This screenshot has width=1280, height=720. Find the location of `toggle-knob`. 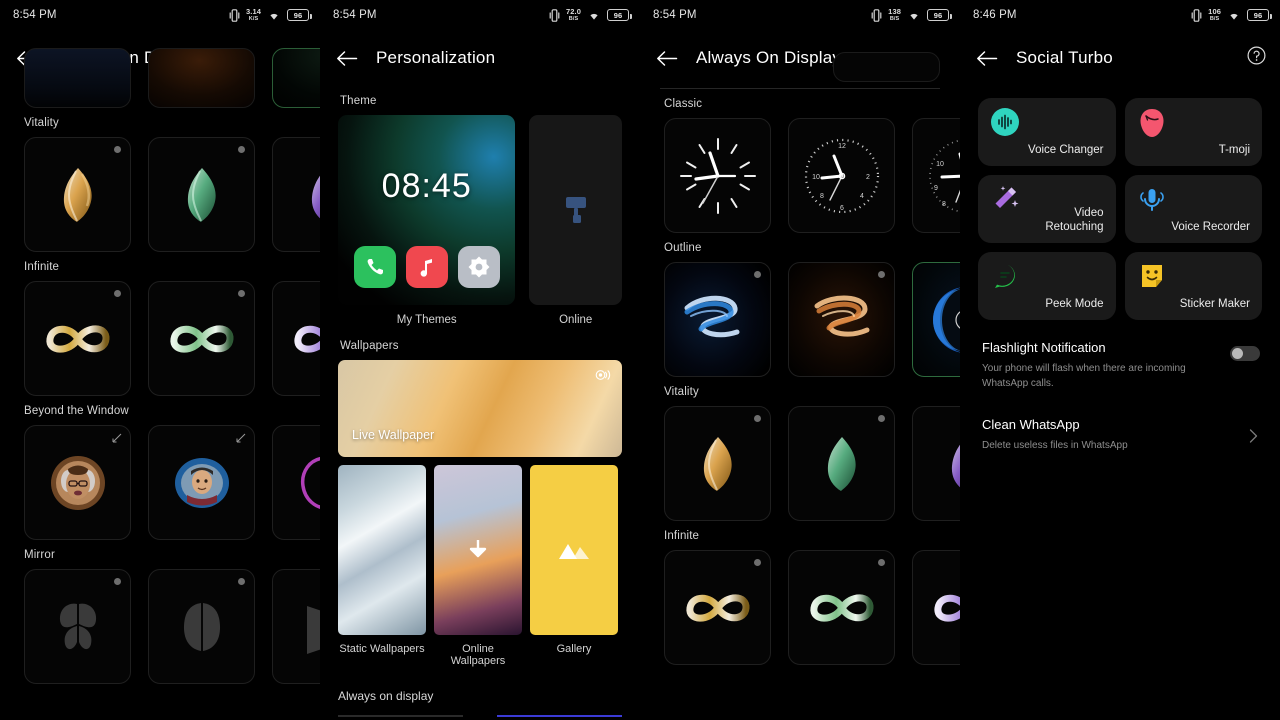

toggle-knob is located at coordinates (1237, 353).